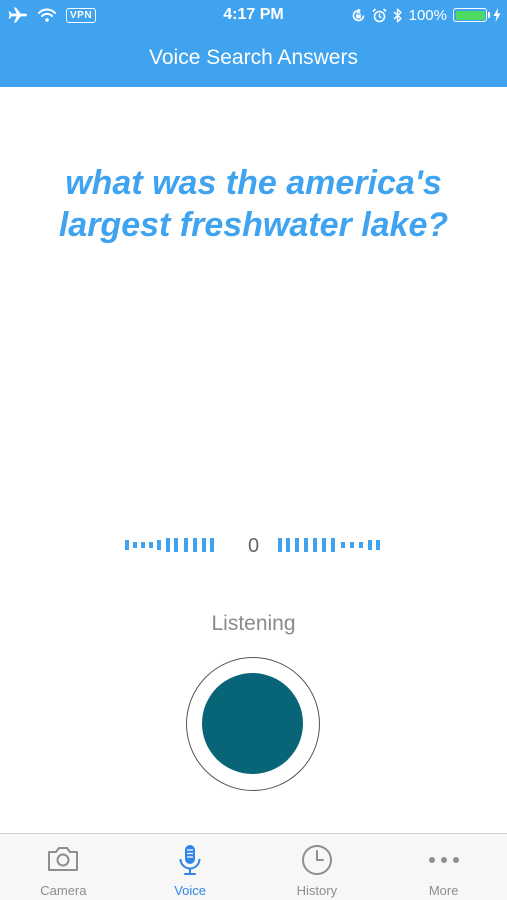  Describe the element at coordinates (443, 867) in the screenshot. I see `tab-more: More` at that location.